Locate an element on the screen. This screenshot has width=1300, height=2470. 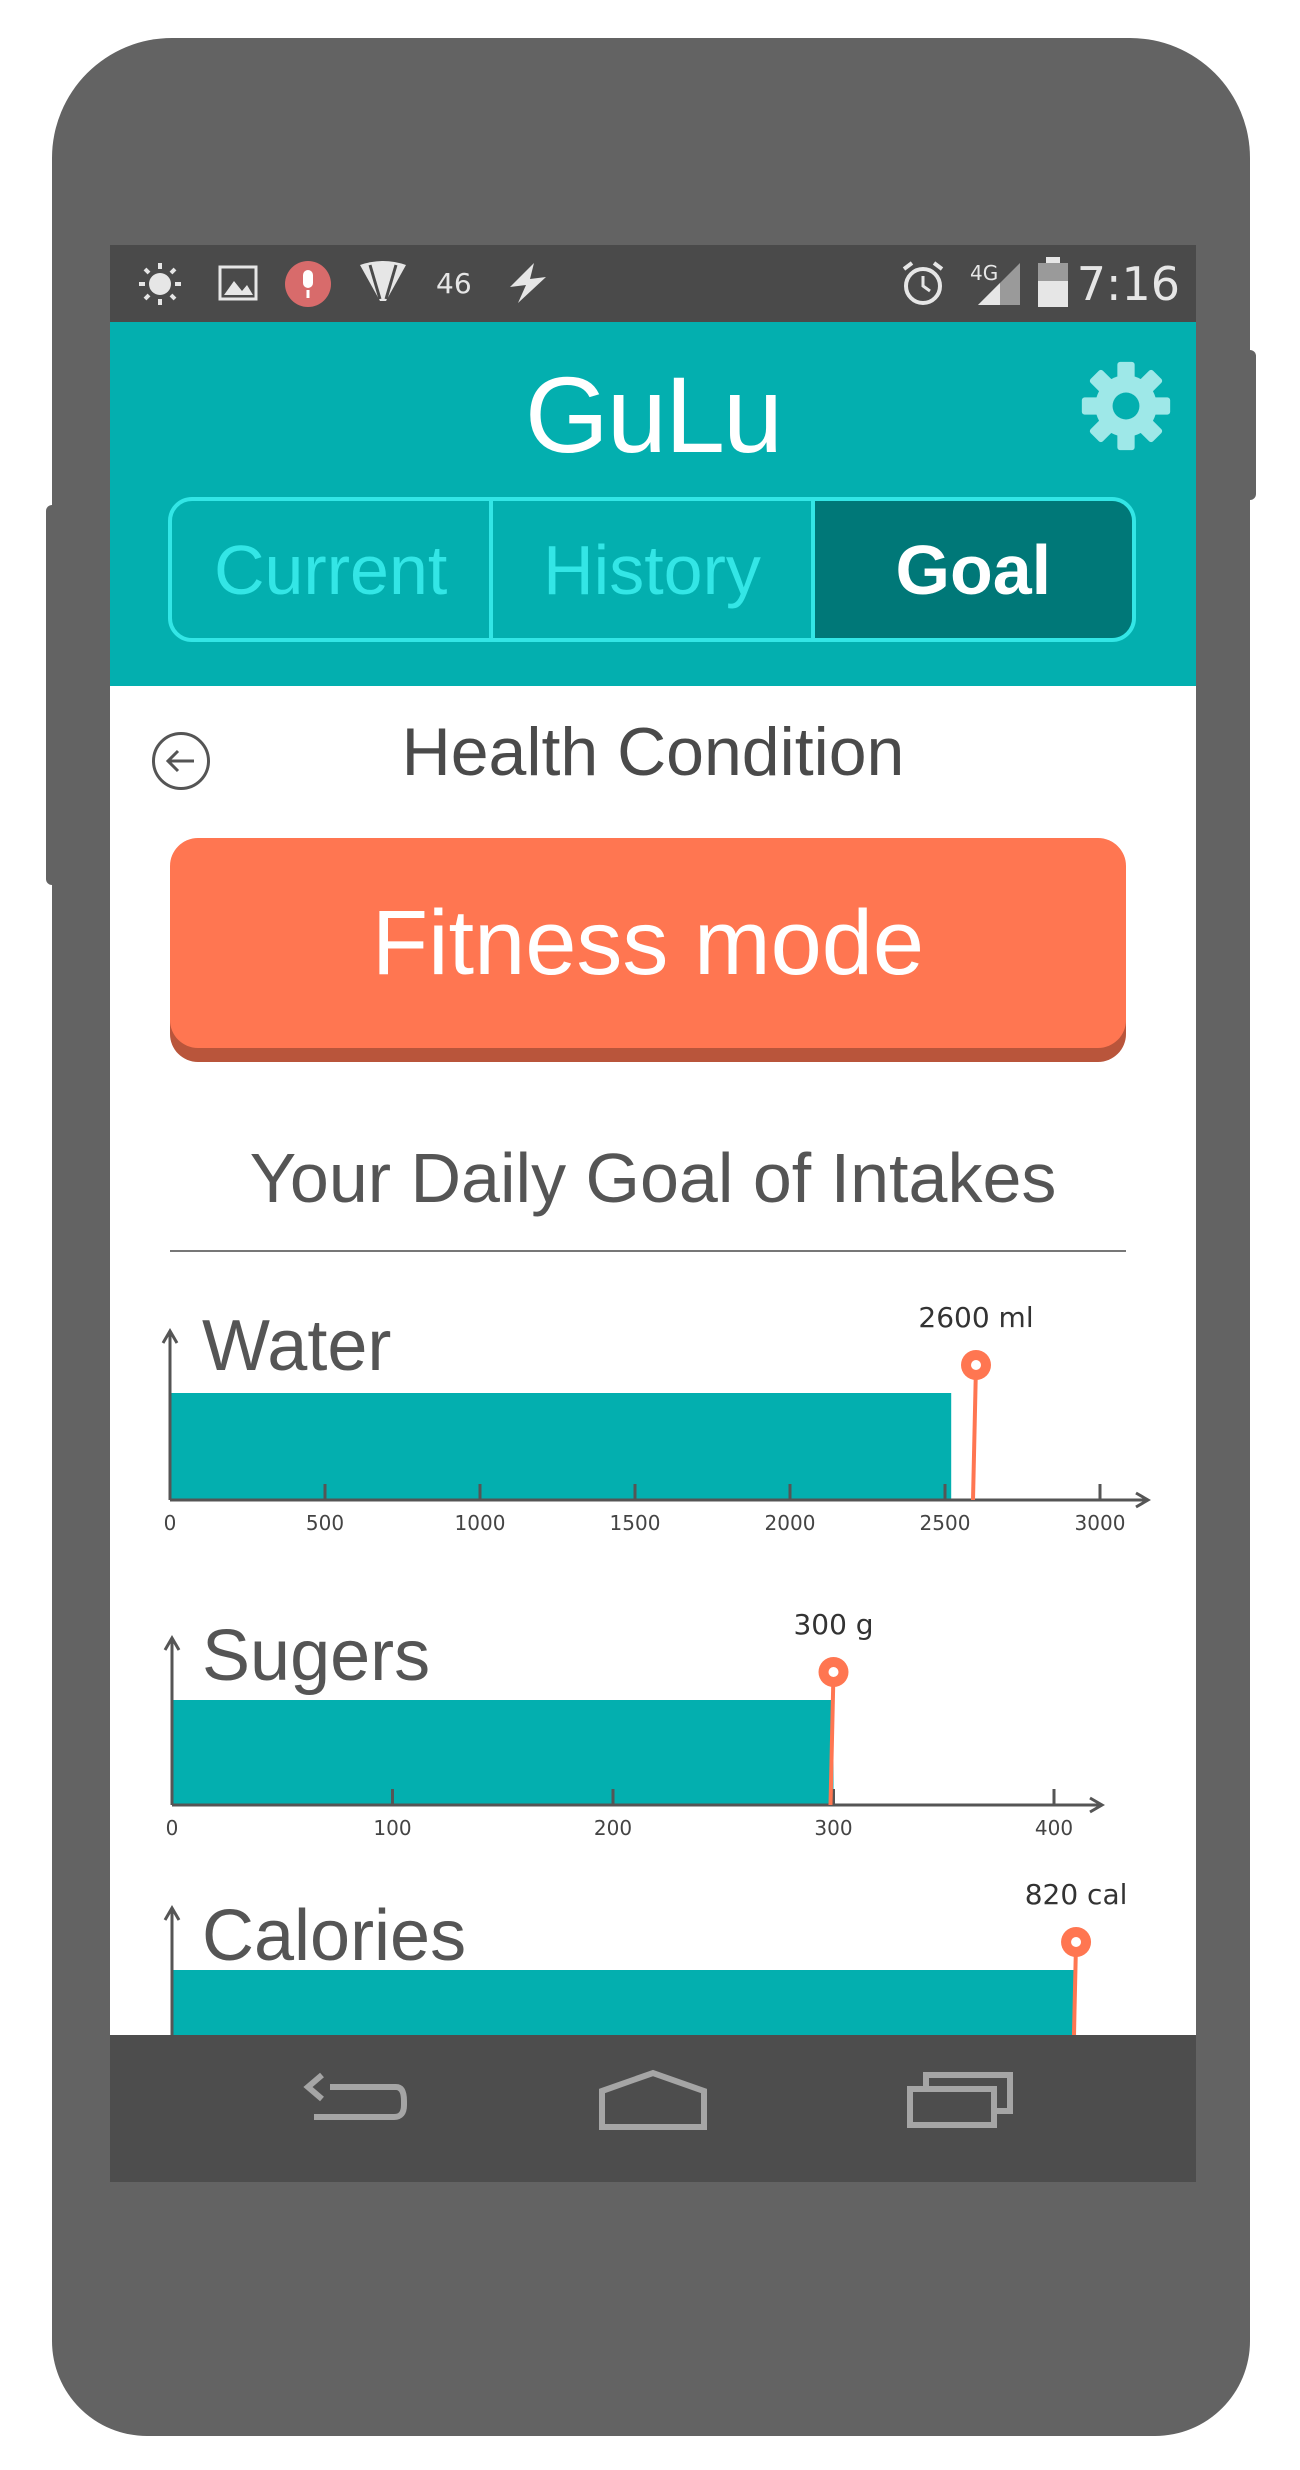
sugers-chart: 0 100 200 300 400 300 g is located at coordinates (634, 1724).